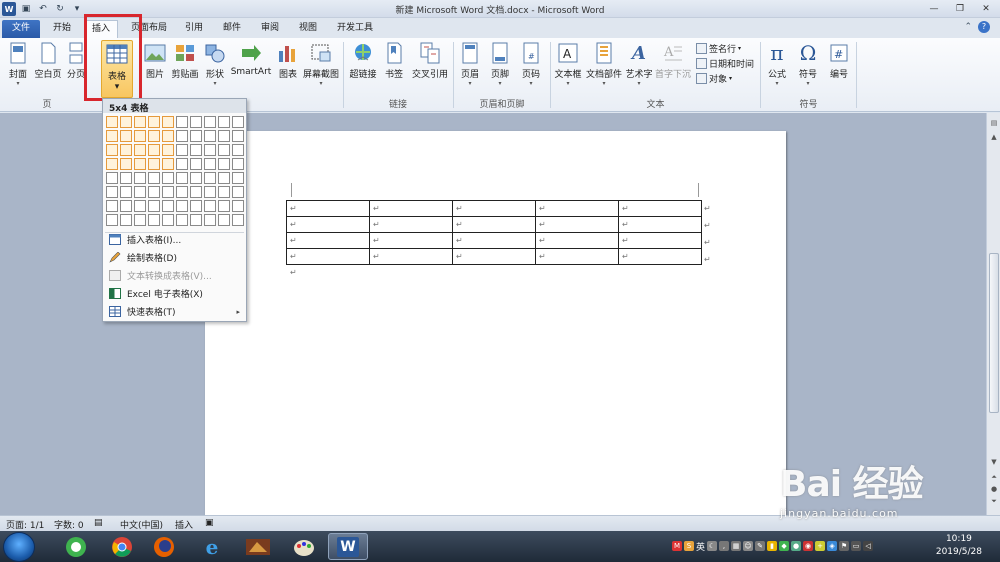  I want to click on taskbar-app-word: W, so click(348, 546).